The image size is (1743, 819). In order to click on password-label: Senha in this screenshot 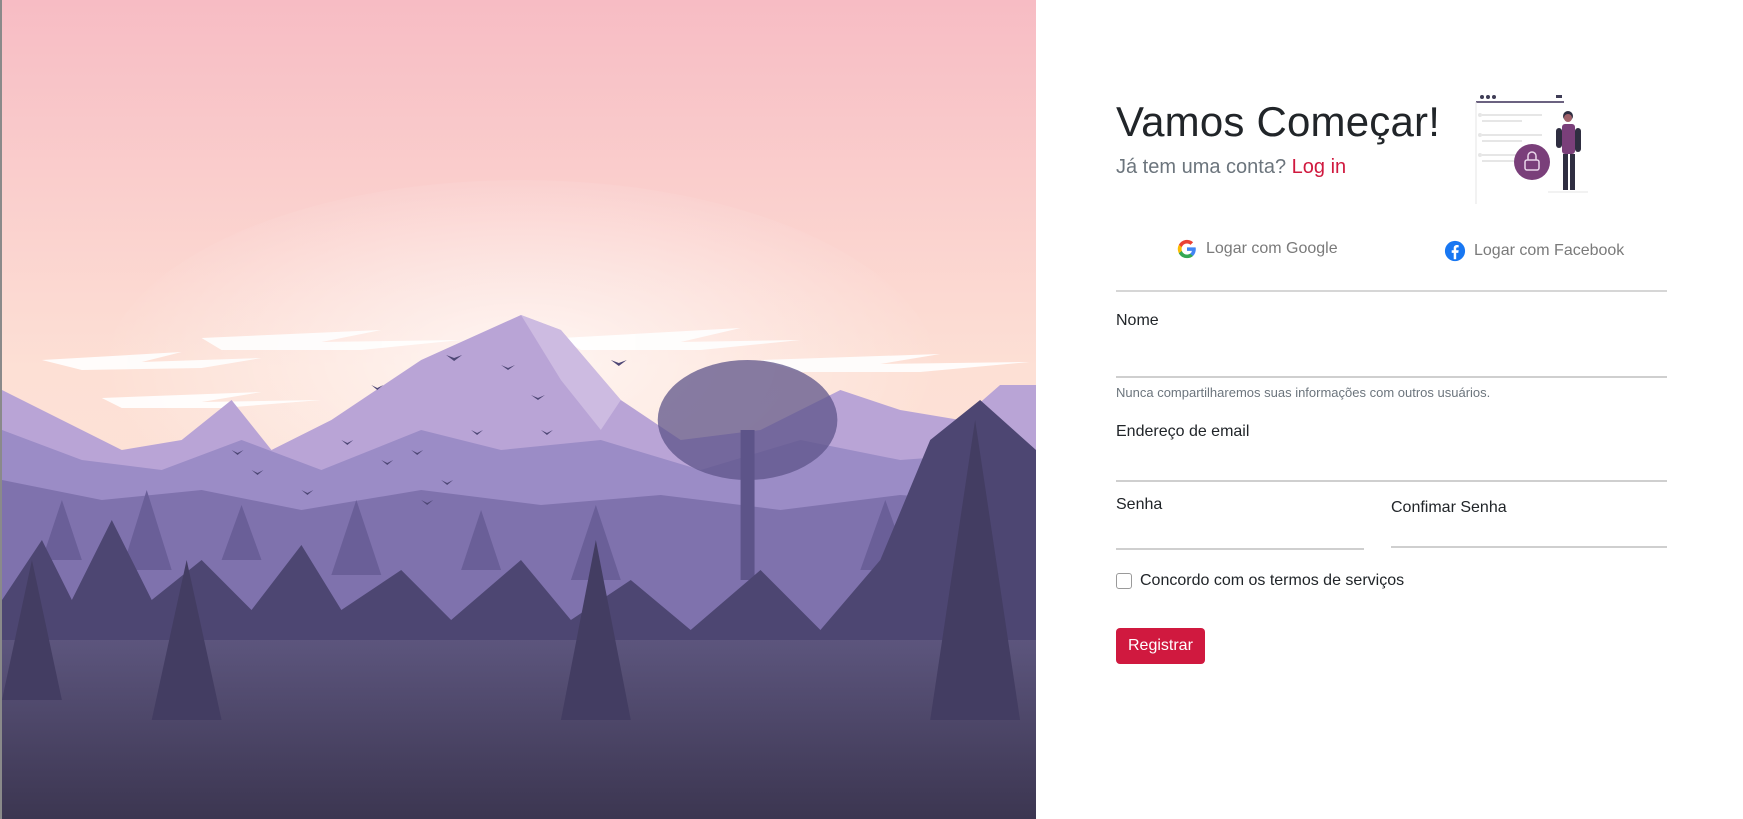, I will do `click(1139, 504)`.